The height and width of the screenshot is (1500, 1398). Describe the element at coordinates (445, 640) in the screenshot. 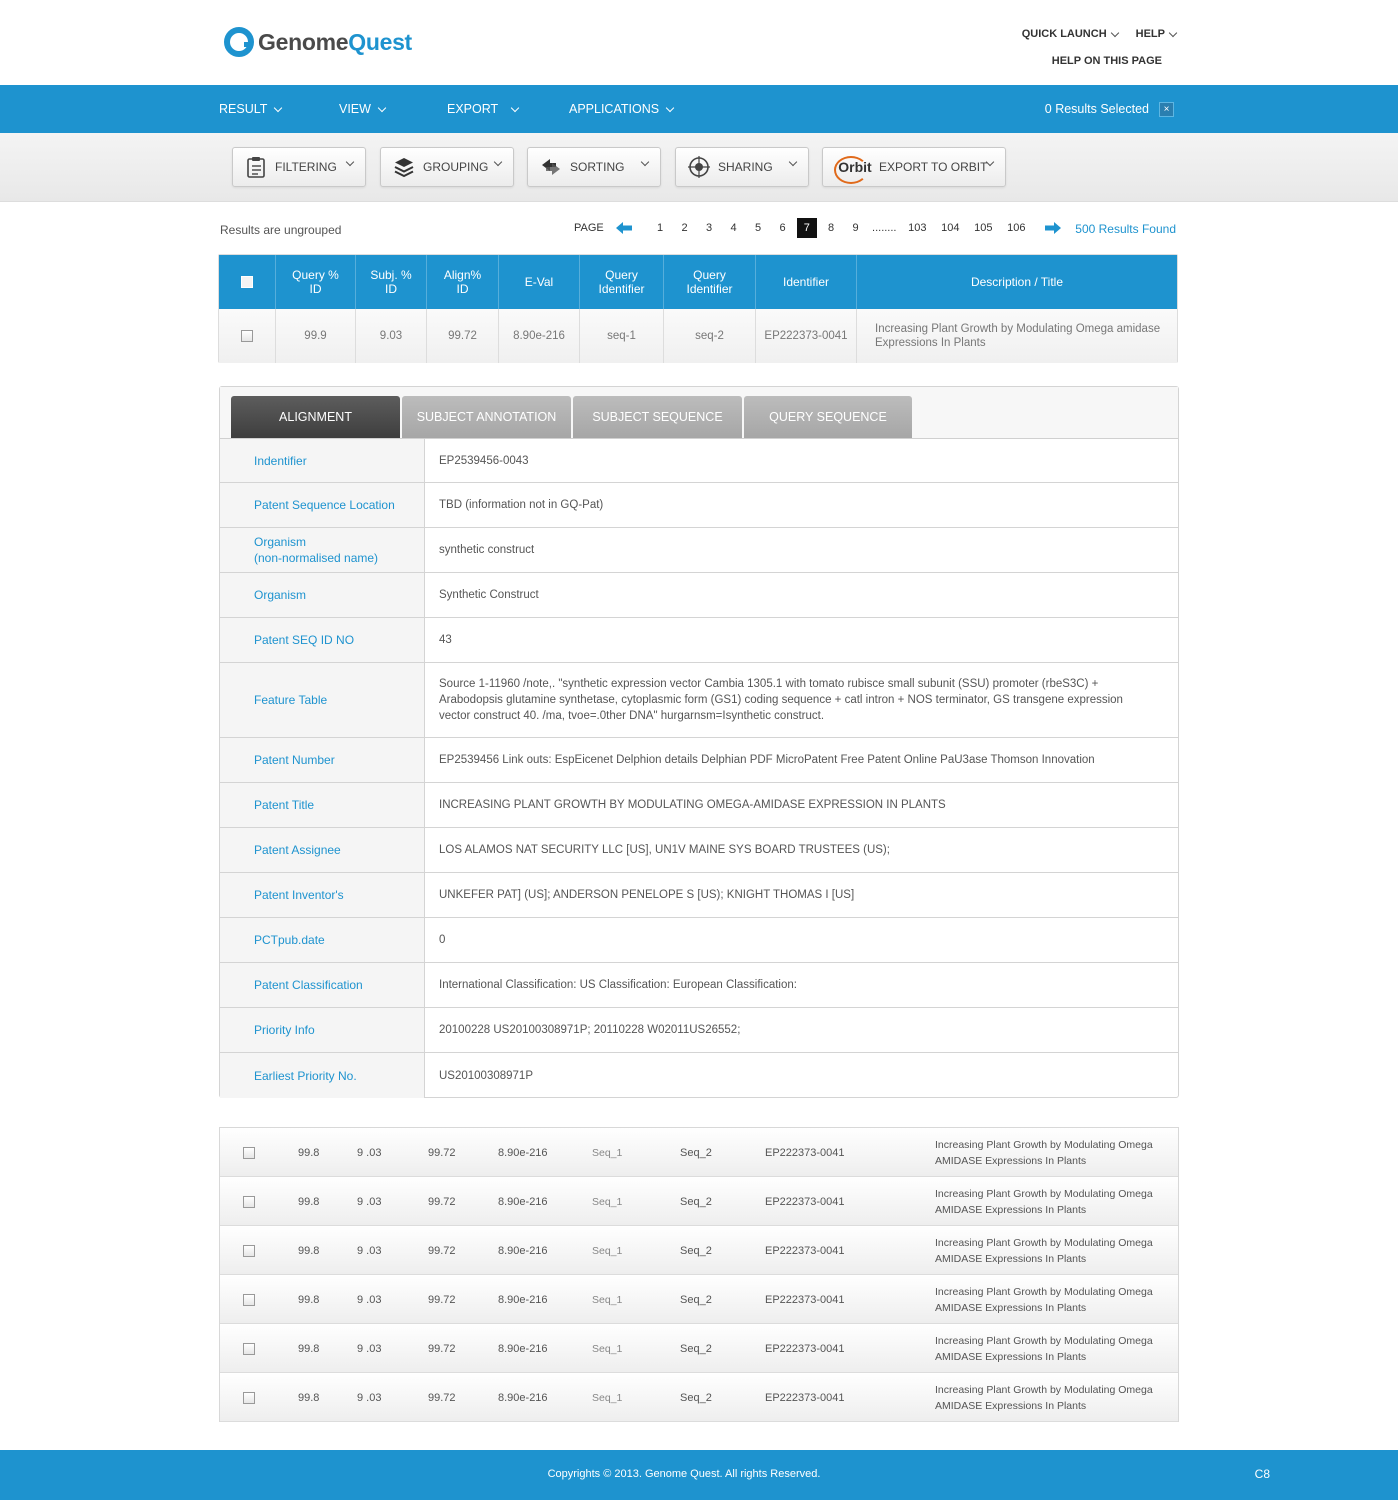

I see `detail-value: 43` at that location.